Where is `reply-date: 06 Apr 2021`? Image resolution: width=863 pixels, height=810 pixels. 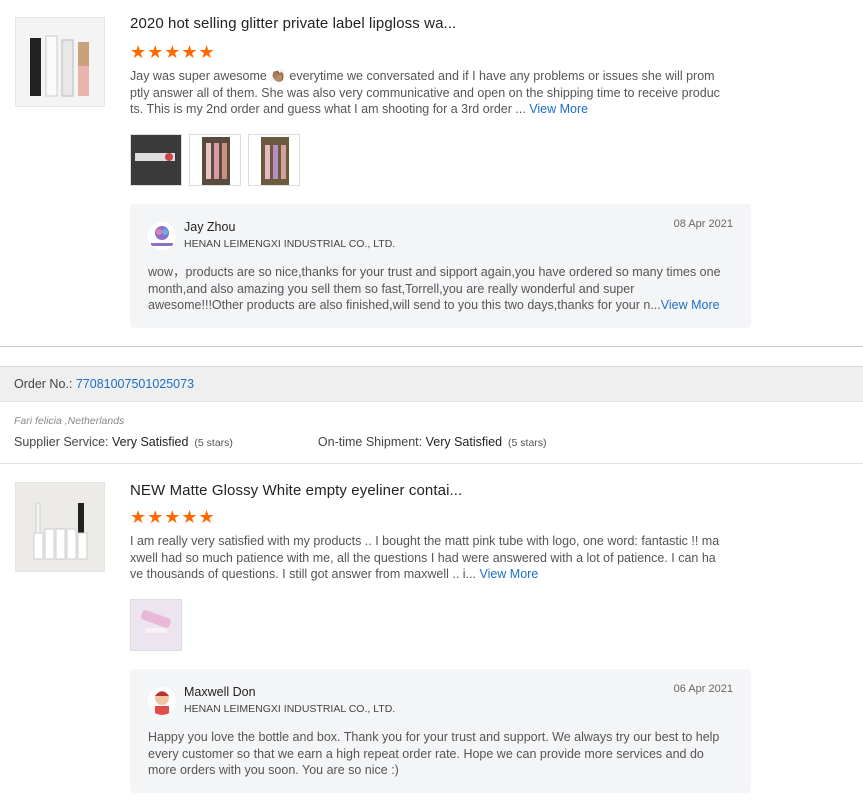
reply-date: 06 Apr 2021 is located at coordinates (703, 689).